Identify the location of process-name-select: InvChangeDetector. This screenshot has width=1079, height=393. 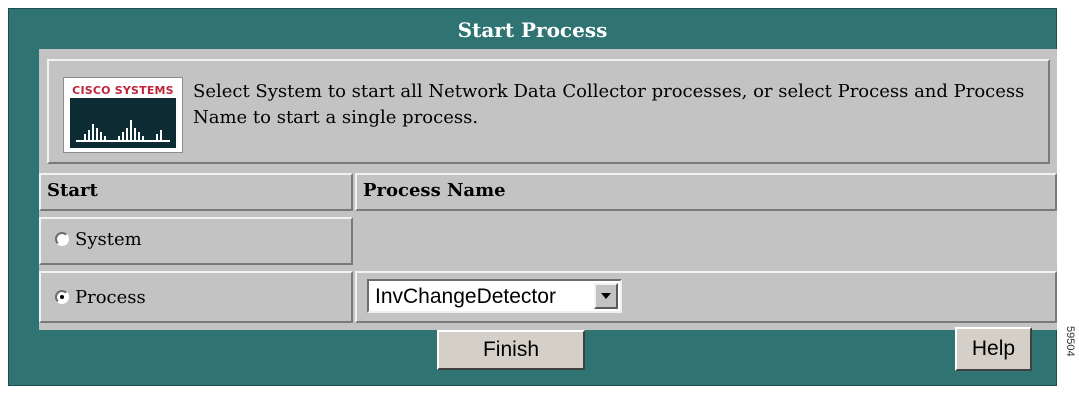
(494, 296).